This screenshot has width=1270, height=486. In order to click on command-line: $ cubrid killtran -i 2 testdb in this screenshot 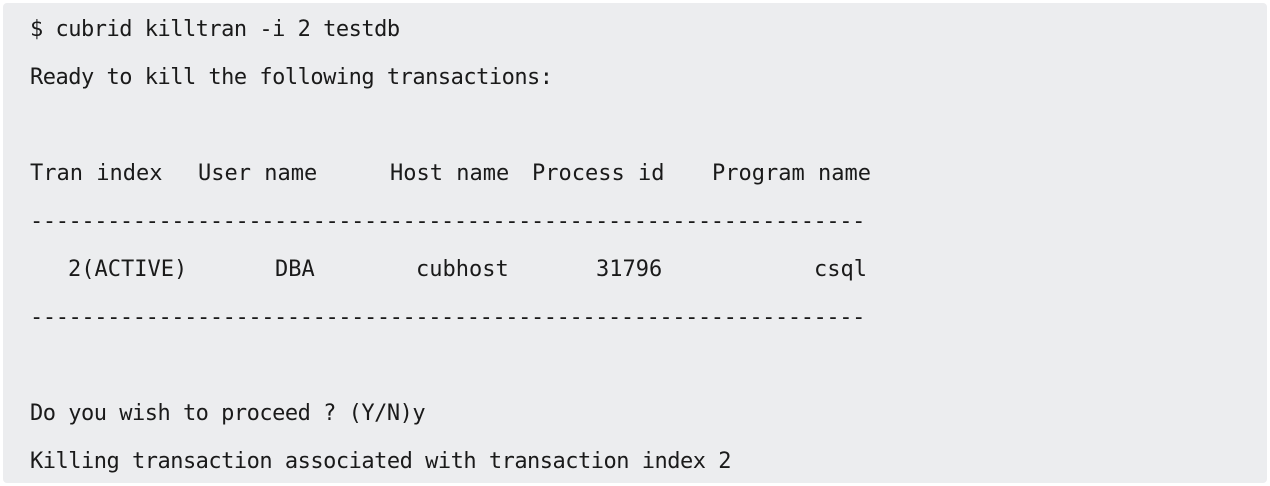, I will do `click(215, 29)`.